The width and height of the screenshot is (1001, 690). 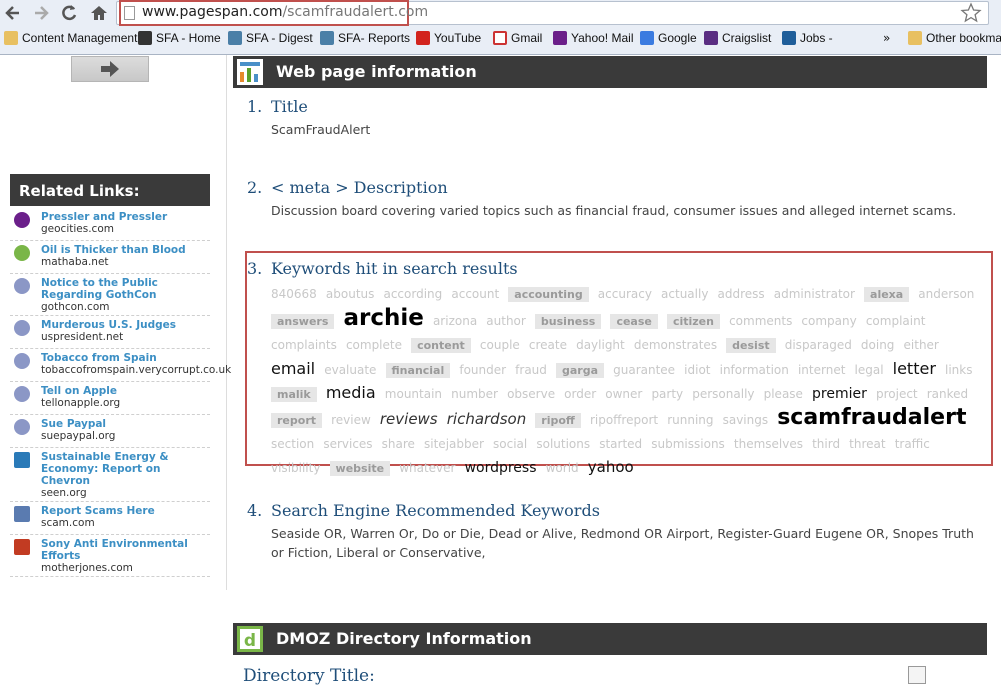 What do you see at coordinates (783, 394) in the screenshot?
I see `keyword-tag: please` at bounding box center [783, 394].